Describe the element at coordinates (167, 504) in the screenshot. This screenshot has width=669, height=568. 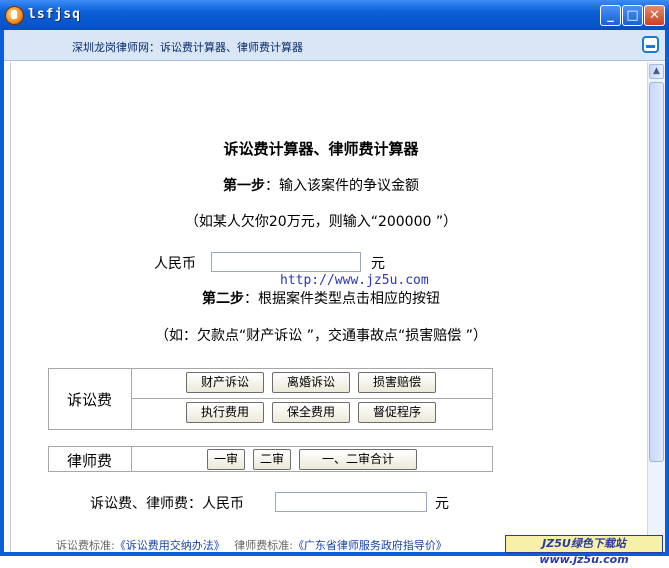
I see `result-label: 诉讼费、律师费：人民币` at that location.